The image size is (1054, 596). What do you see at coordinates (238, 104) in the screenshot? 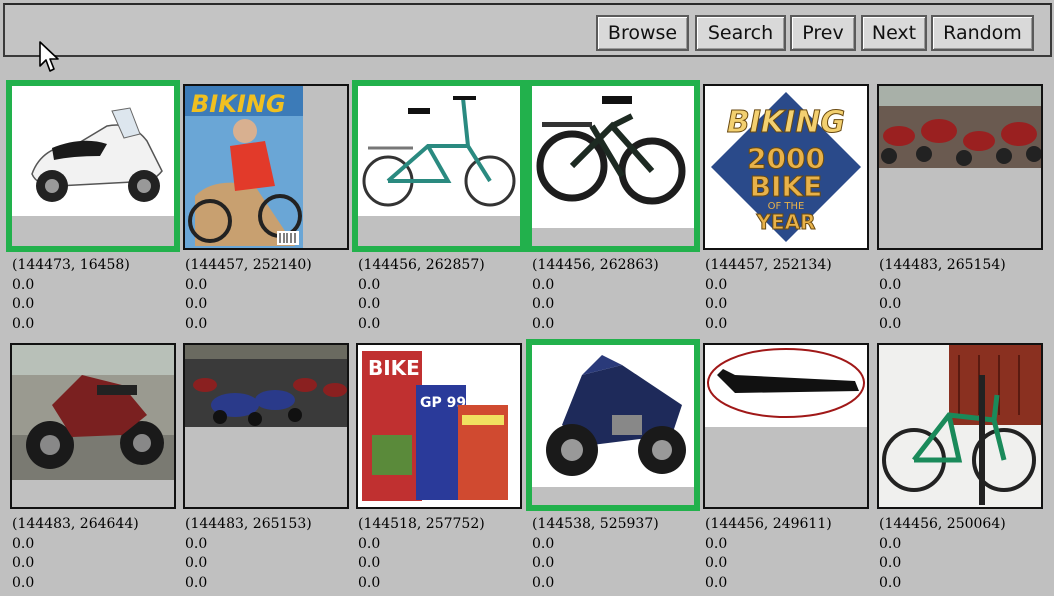
I see `magazine-title: BIKING` at bounding box center [238, 104].